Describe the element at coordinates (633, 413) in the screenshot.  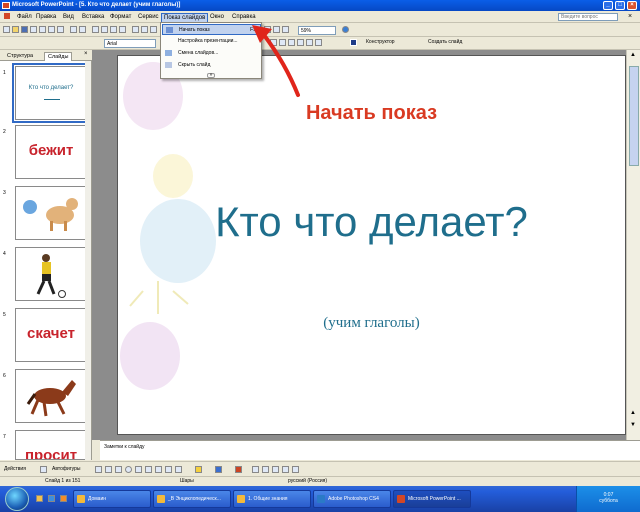
I see `prev-slide-icon: ▲` at that location.